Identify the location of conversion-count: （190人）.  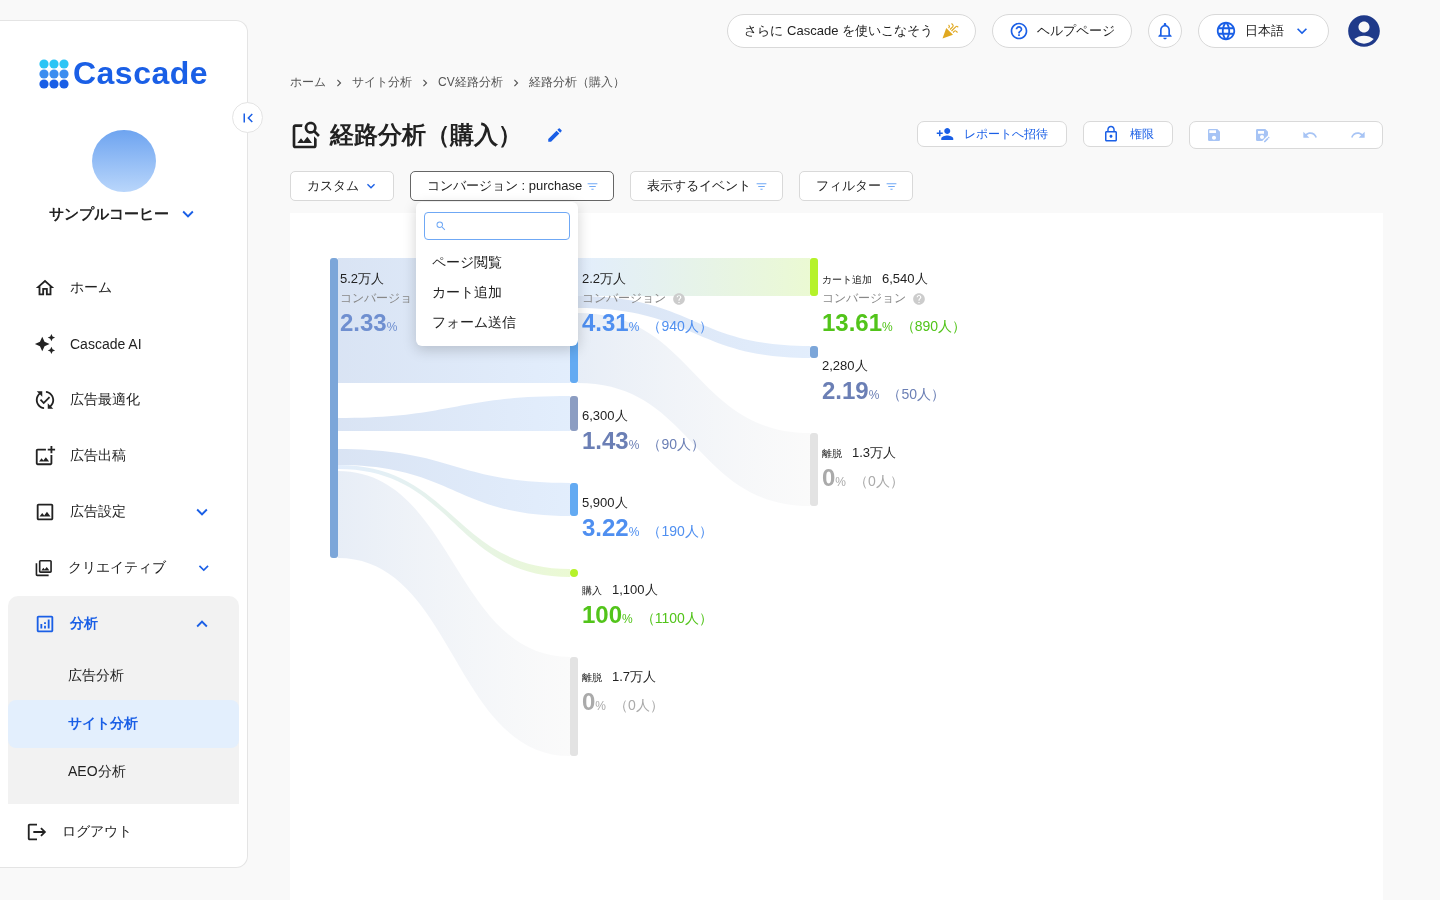
(680, 532).